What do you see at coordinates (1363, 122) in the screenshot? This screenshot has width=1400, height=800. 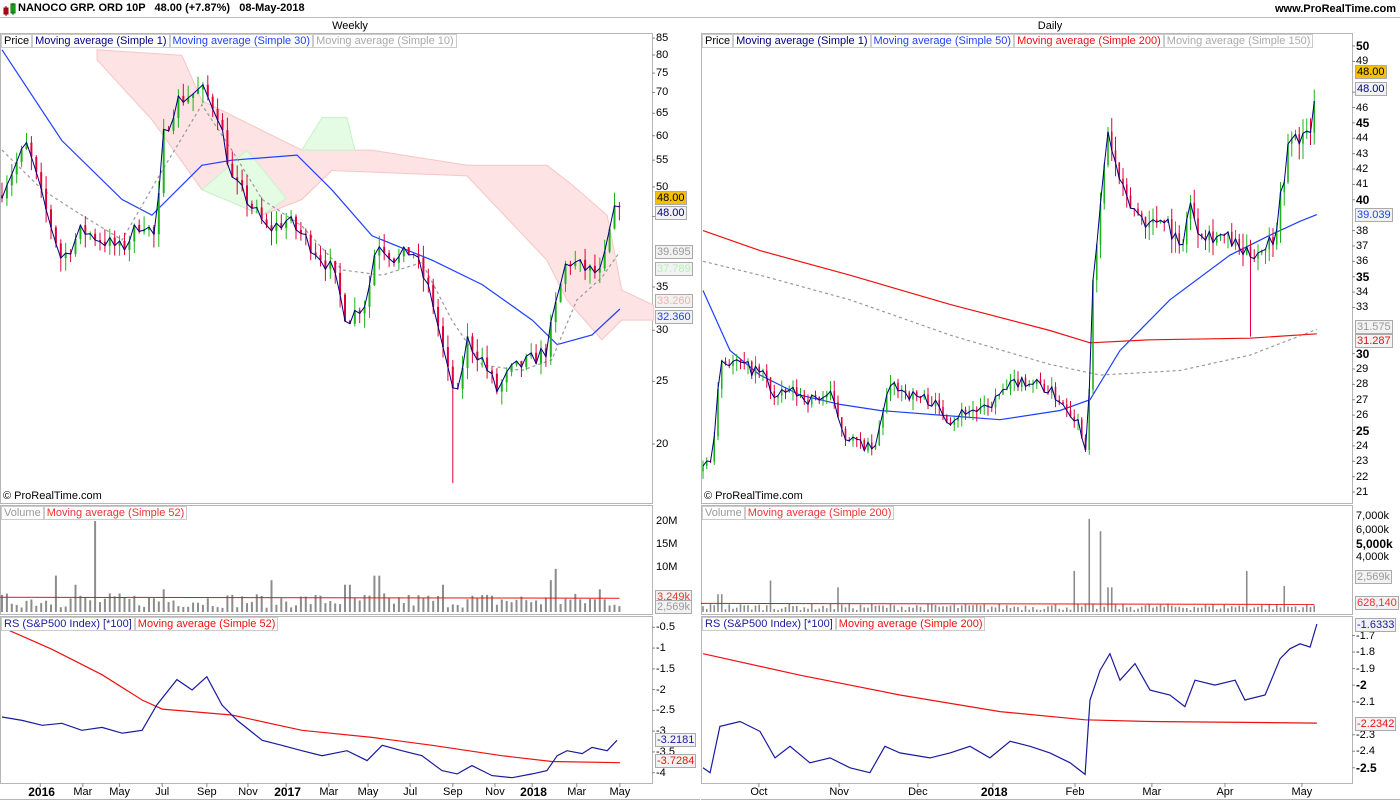 I see `price-tick-label: 45` at bounding box center [1363, 122].